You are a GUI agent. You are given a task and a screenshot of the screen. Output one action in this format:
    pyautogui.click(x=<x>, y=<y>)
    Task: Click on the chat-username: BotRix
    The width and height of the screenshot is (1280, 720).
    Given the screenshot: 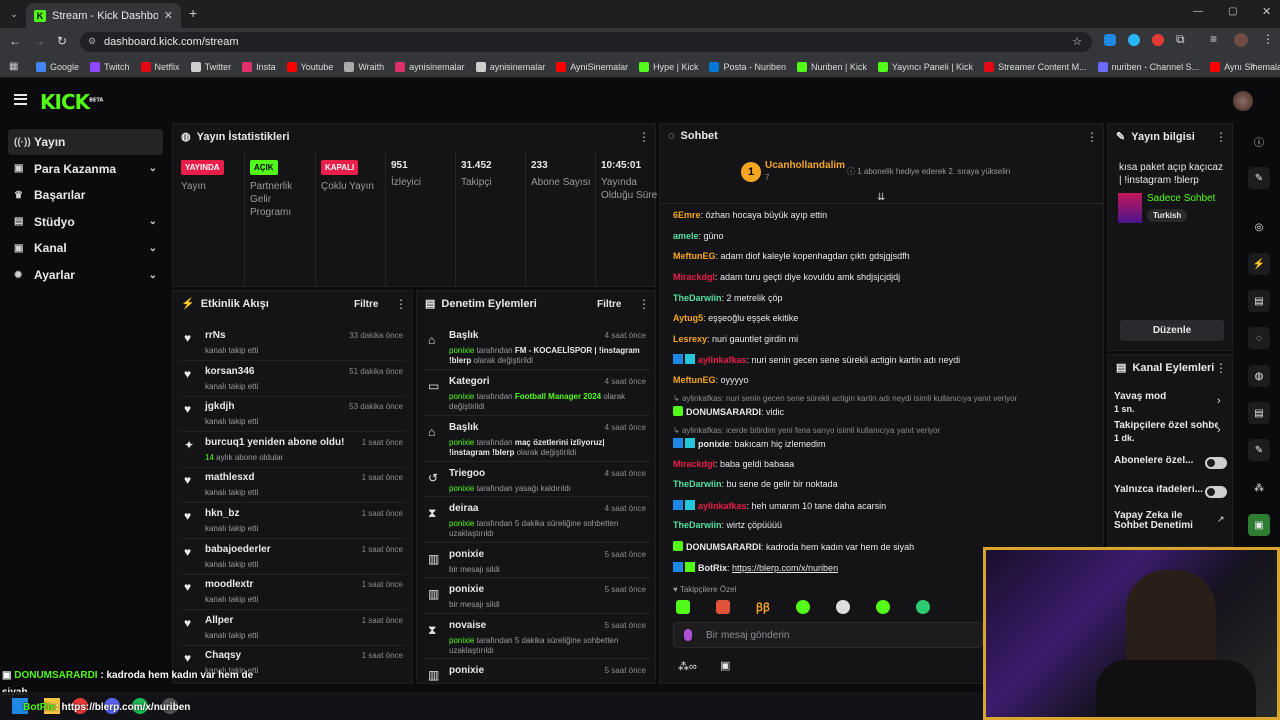 What is the action you would take?
    pyautogui.click(x=712, y=568)
    